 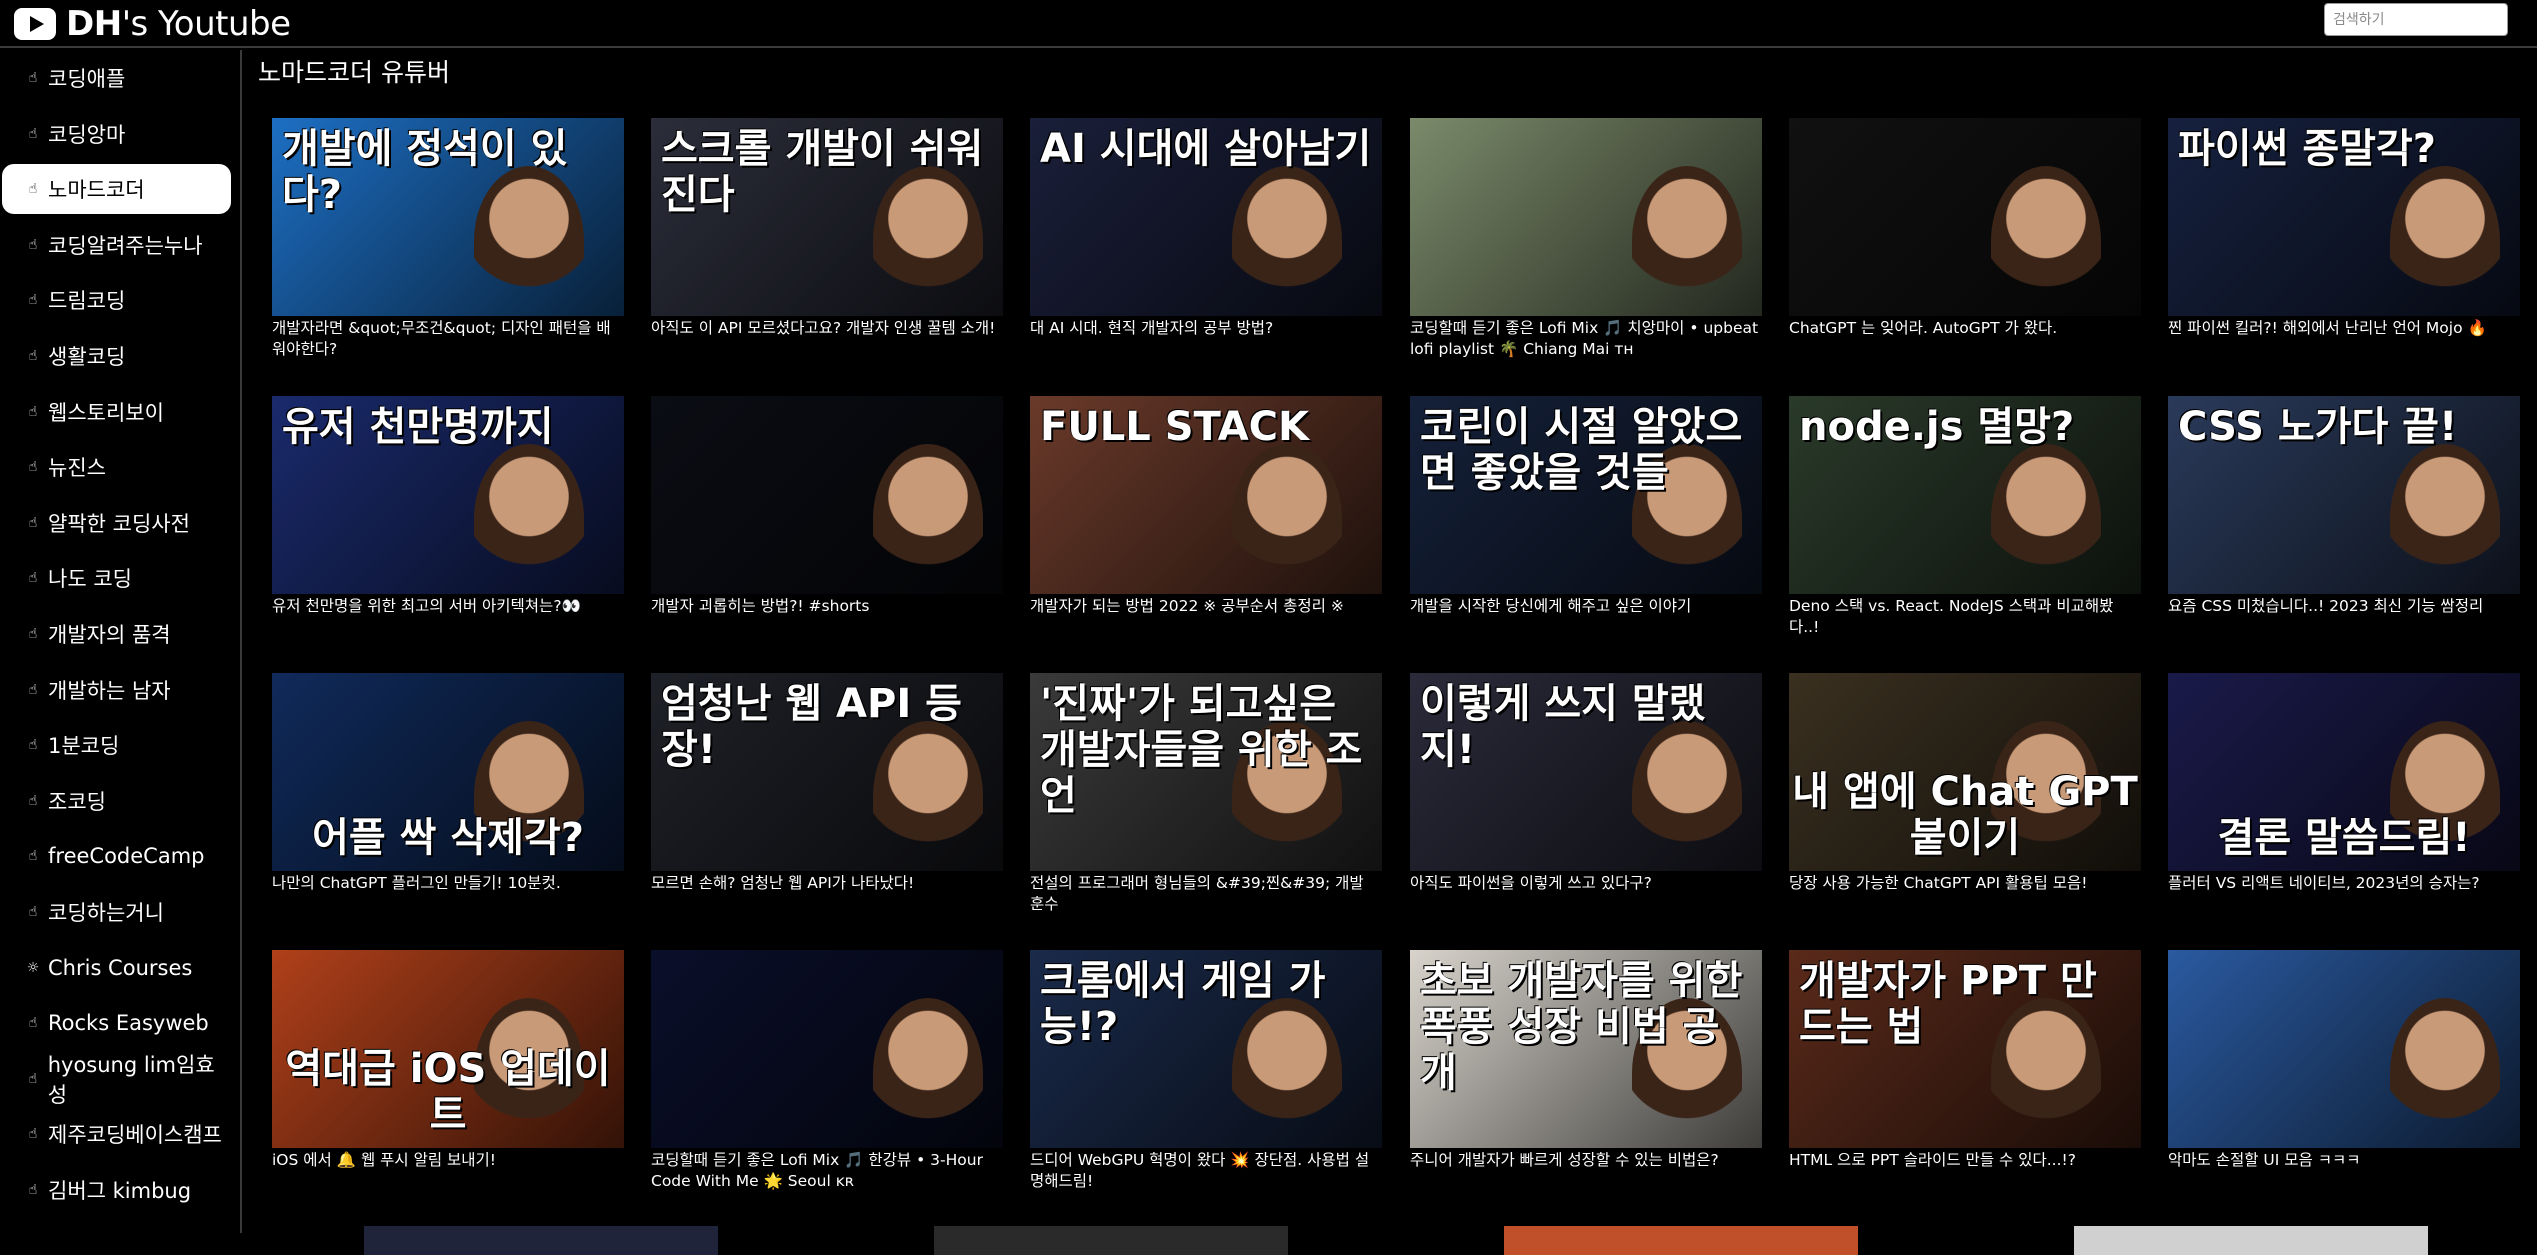 I want to click on sidebar-item: ☝ freeCodeCamp, so click(x=116, y=856).